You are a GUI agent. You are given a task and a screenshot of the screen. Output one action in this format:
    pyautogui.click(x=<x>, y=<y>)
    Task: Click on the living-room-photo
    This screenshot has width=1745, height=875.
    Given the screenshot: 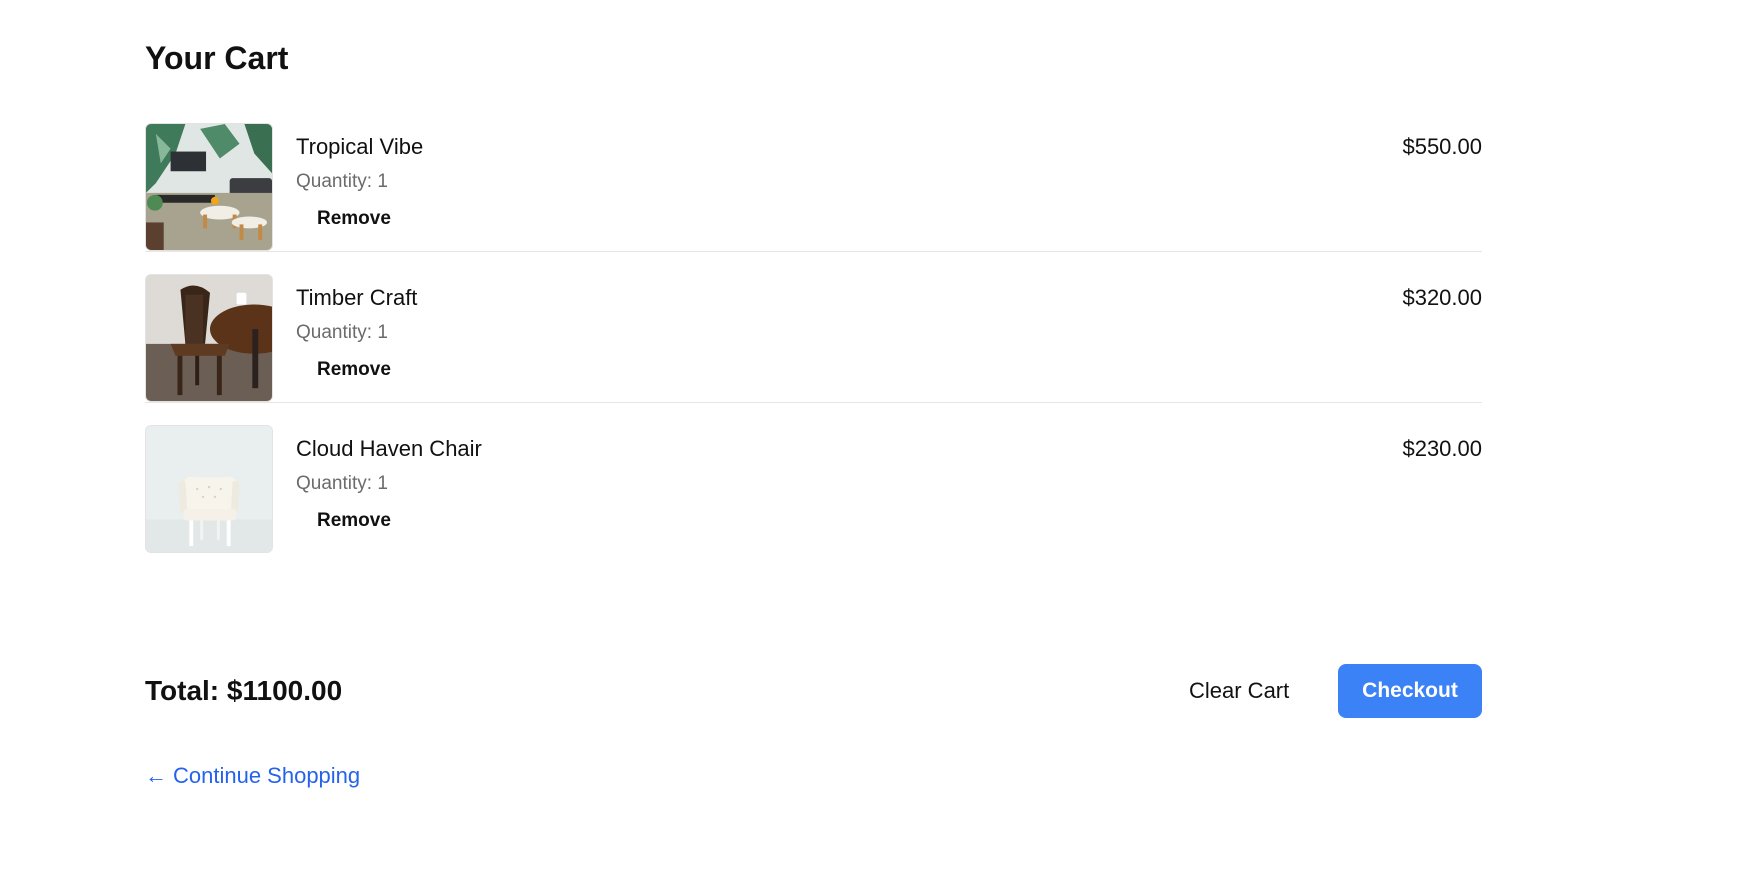 What is the action you would take?
    pyautogui.click(x=209, y=187)
    